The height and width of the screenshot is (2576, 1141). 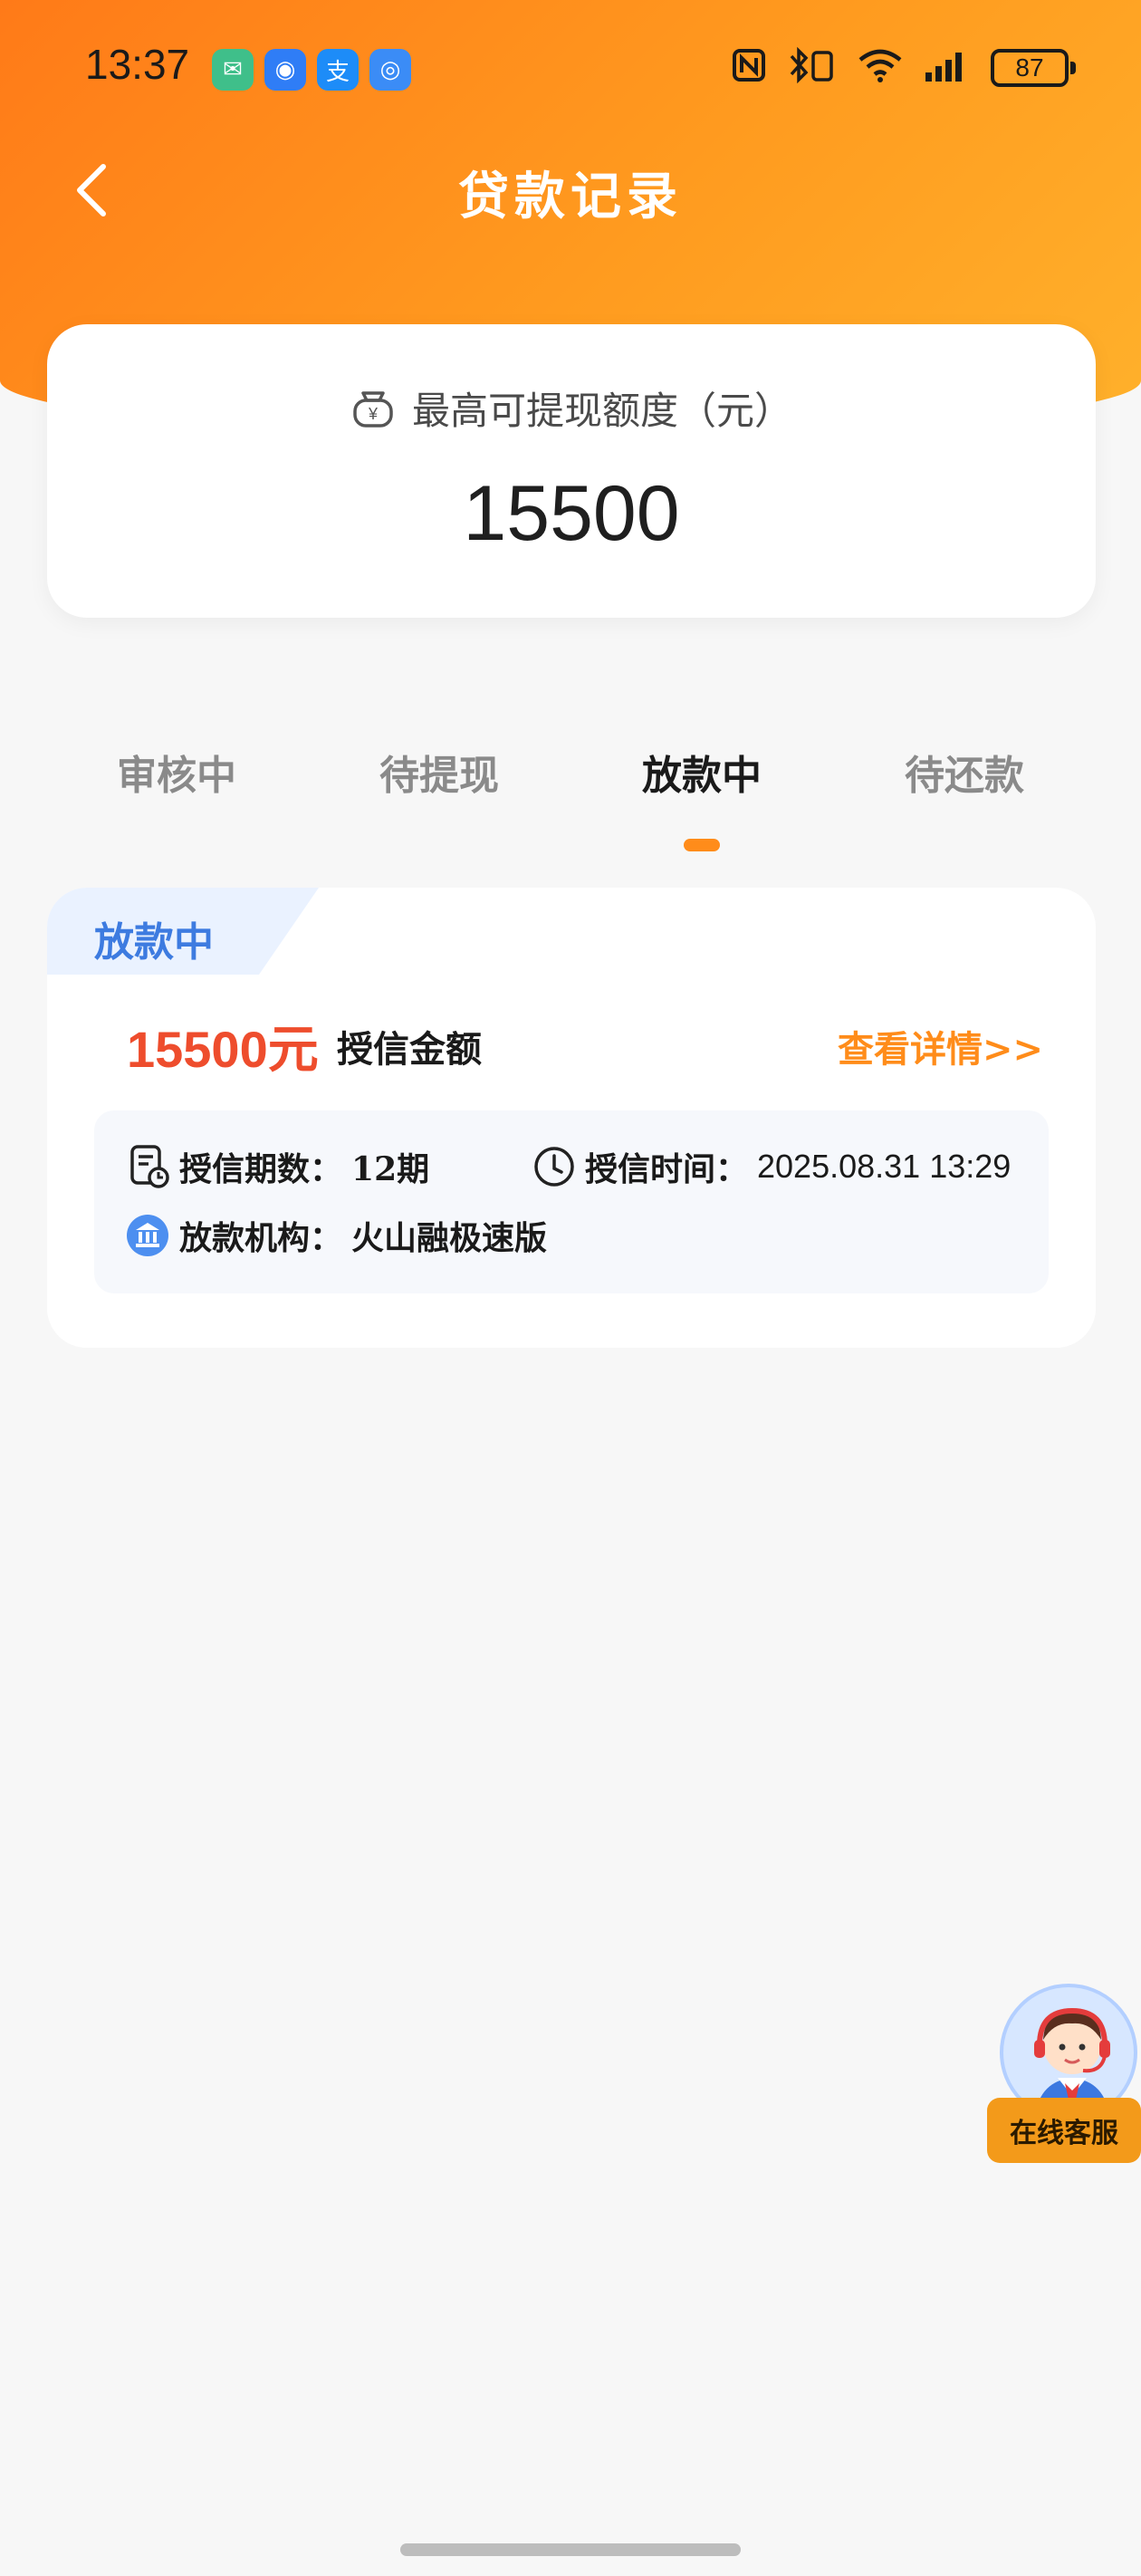 What do you see at coordinates (390, 70) in the screenshot?
I see `browser-app-icon: ◎` at bounding box center [390, 70].